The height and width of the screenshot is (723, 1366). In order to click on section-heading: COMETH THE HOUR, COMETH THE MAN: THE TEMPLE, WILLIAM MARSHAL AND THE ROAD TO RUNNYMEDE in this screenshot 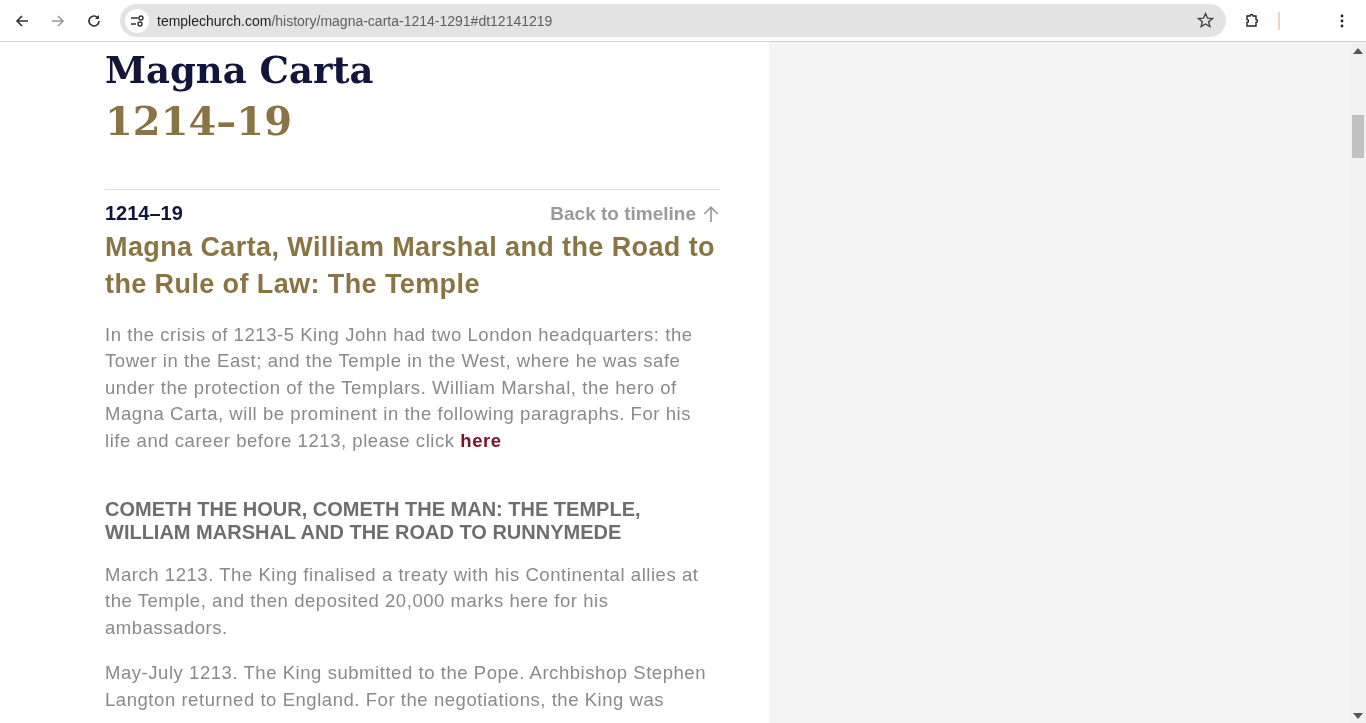, I will do `click(373, 521)`.